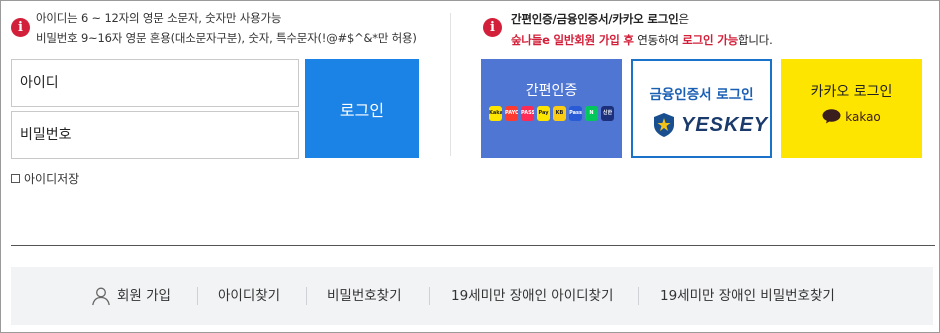 The height and width of the screenshot is (333, 940). Describe the element at coordinates (701, 108) in the screenshot. I see `financial-cert-login-button: 금융인증서 로그인 YESKEY` at that location.